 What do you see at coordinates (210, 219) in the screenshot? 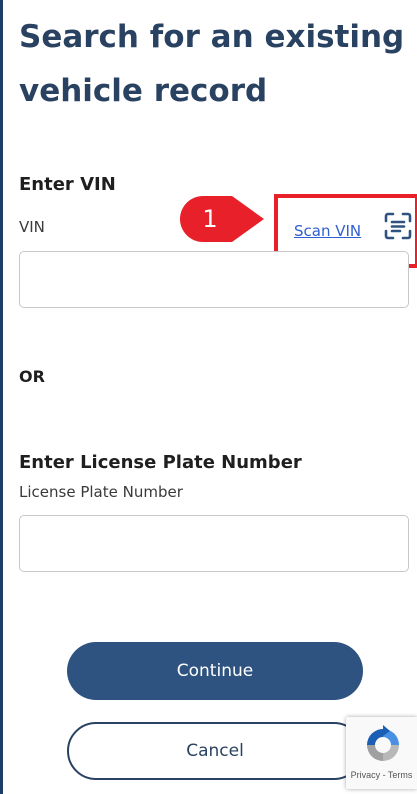
I see `annotation-step-number: 1` at bounding box center [210, 219].